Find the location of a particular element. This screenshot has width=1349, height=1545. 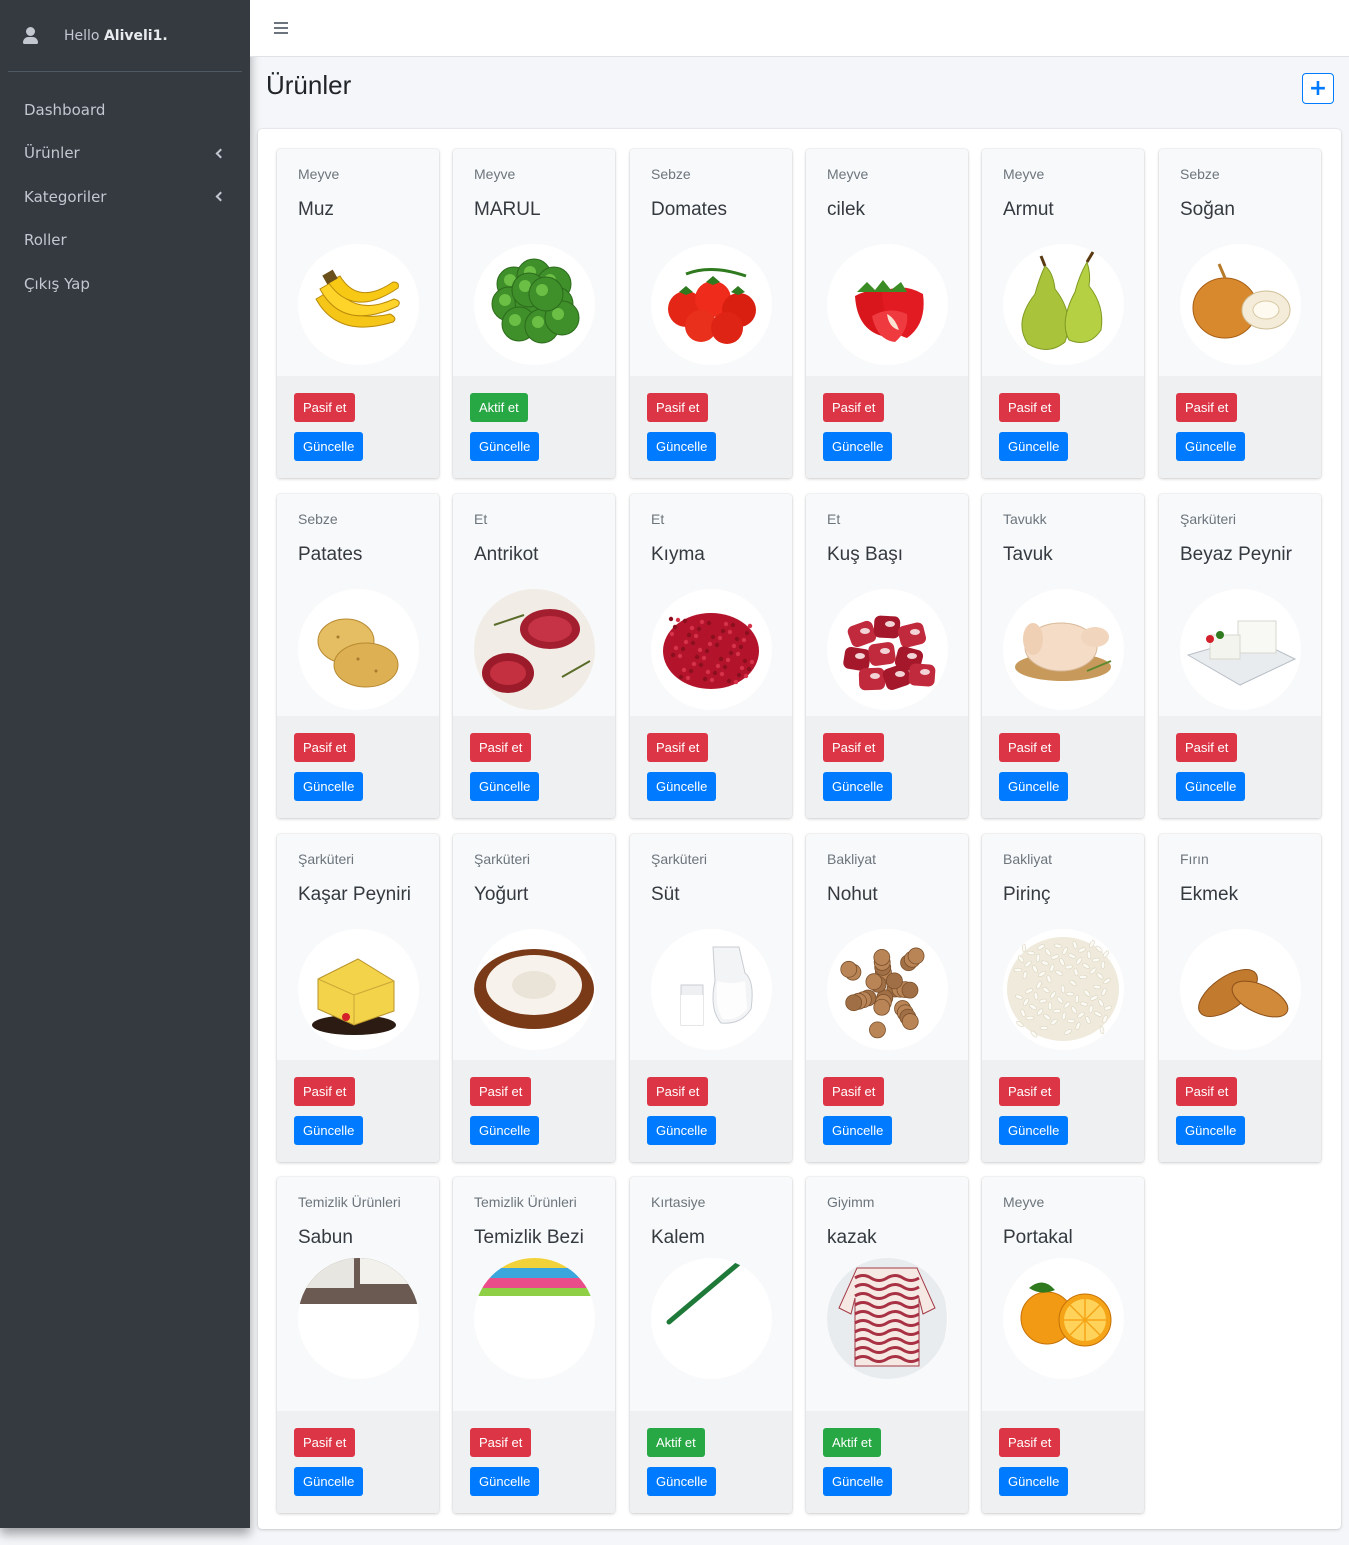

product-name: Domates is located at coordinates (689, 209).